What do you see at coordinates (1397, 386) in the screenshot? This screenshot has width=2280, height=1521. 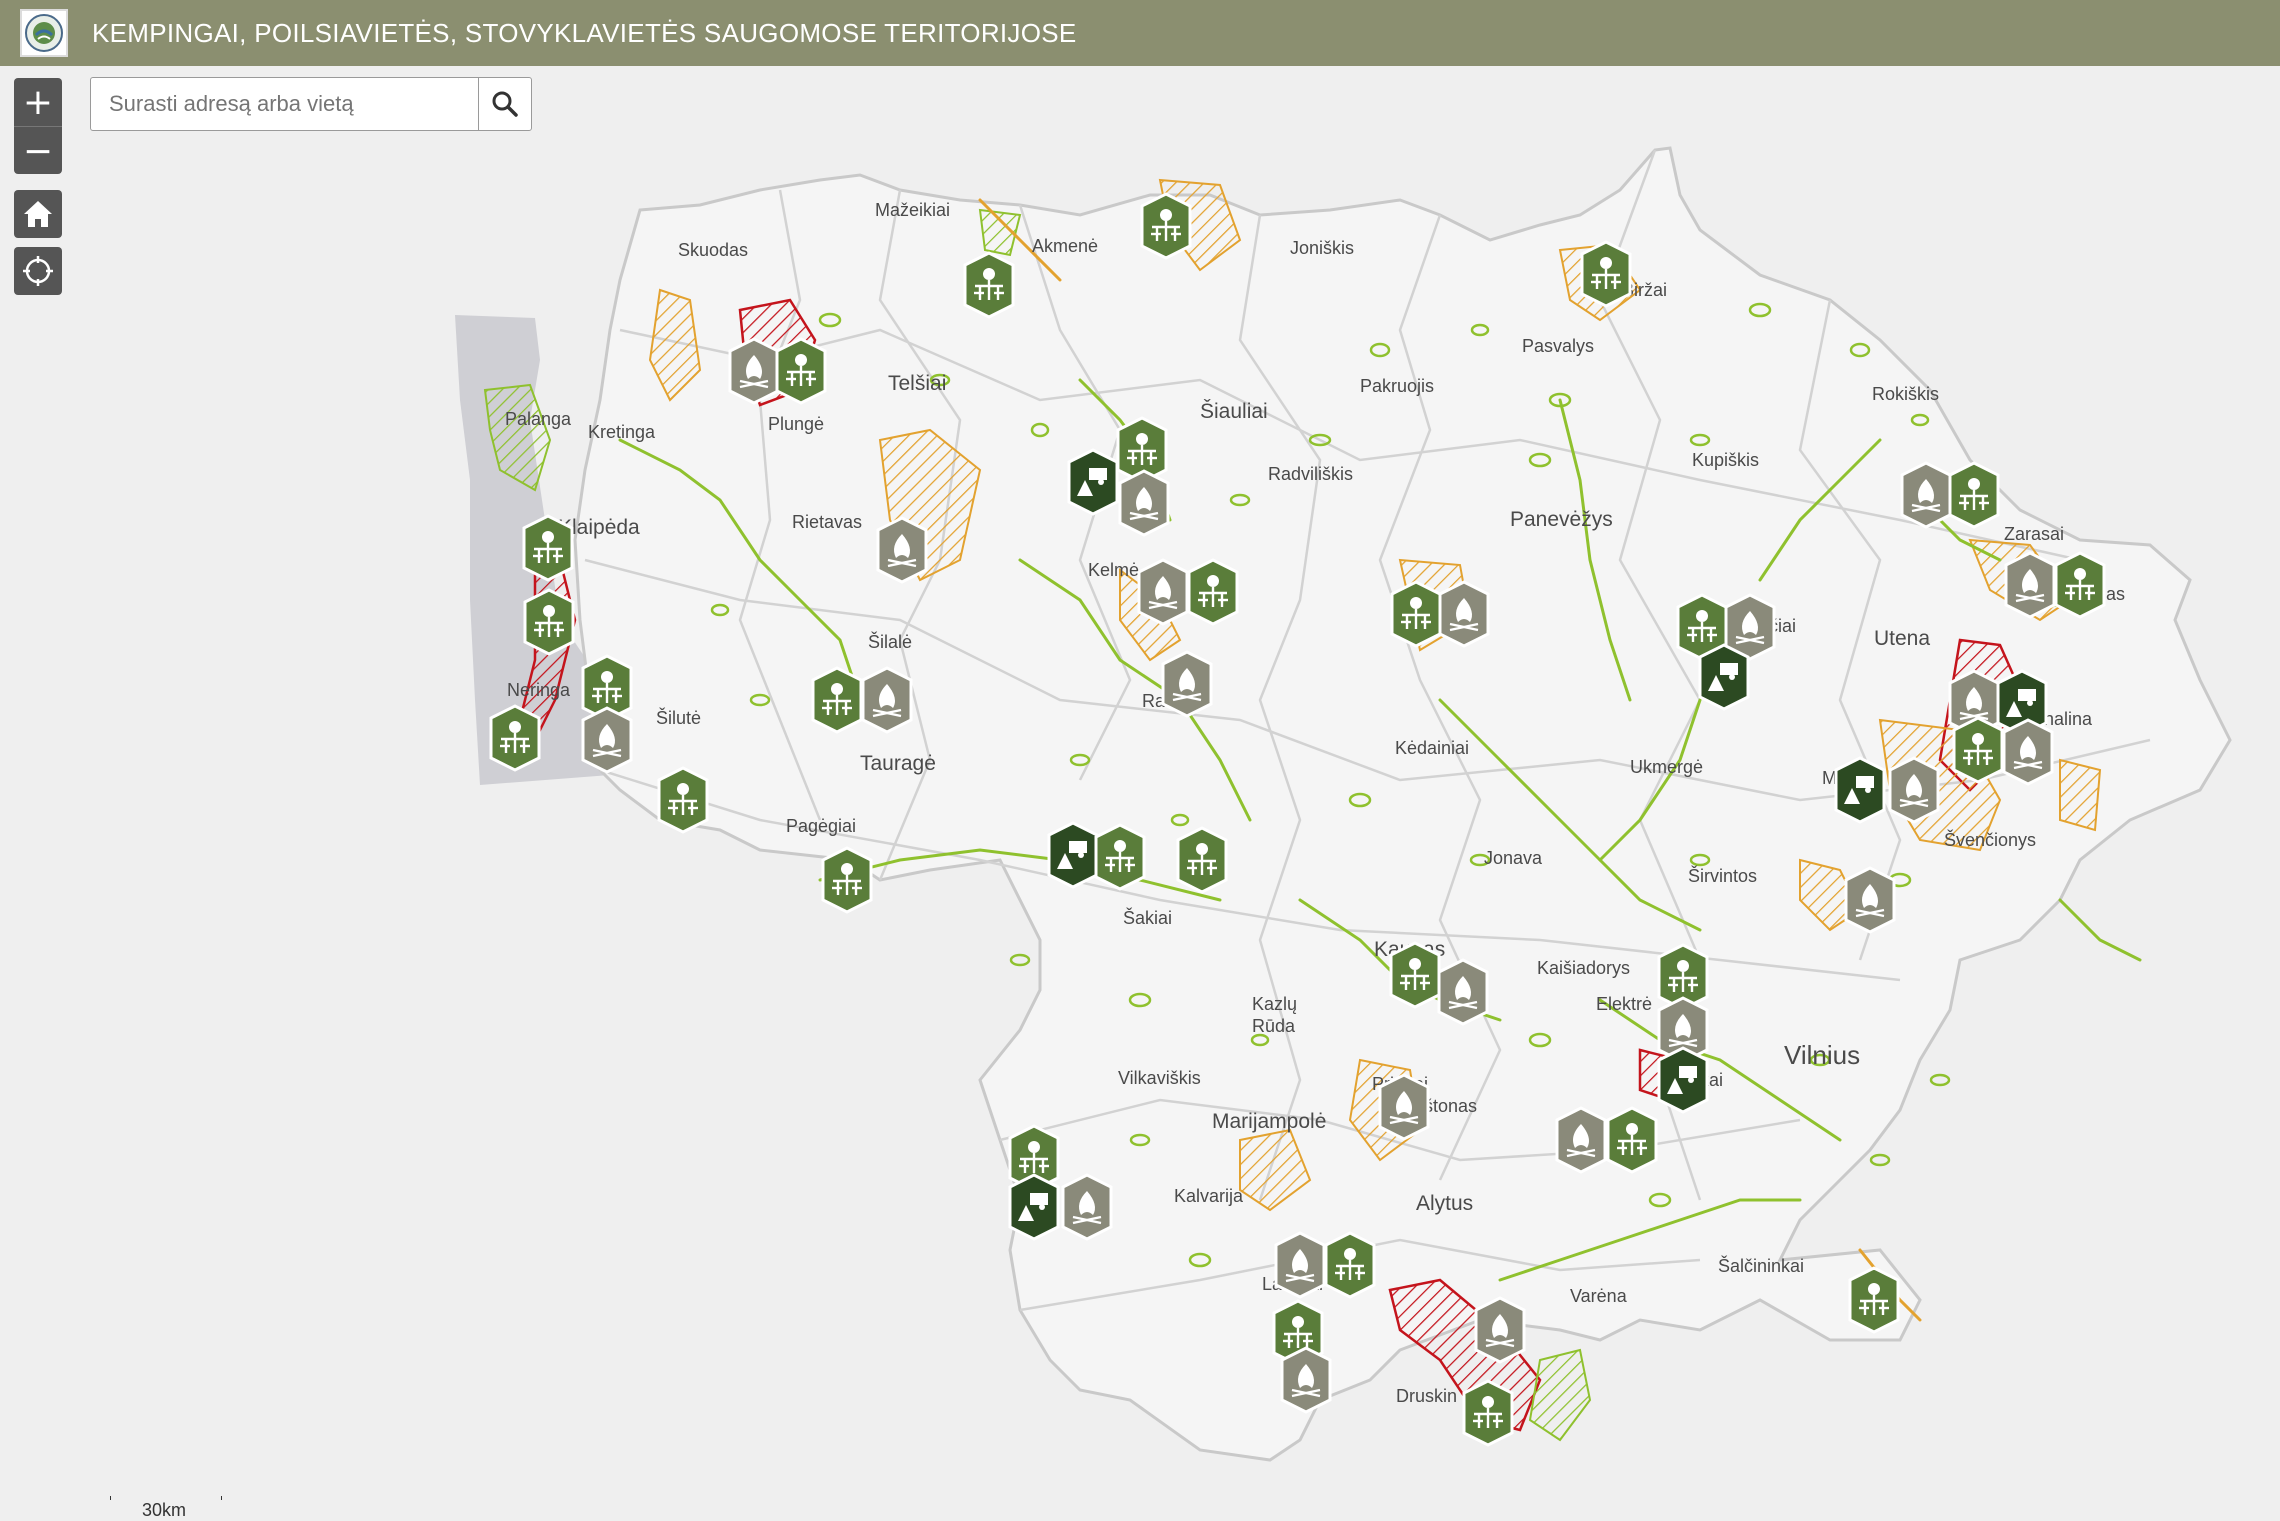 I see `city-label: Pakruojis` at bounding box center [1397, 386].